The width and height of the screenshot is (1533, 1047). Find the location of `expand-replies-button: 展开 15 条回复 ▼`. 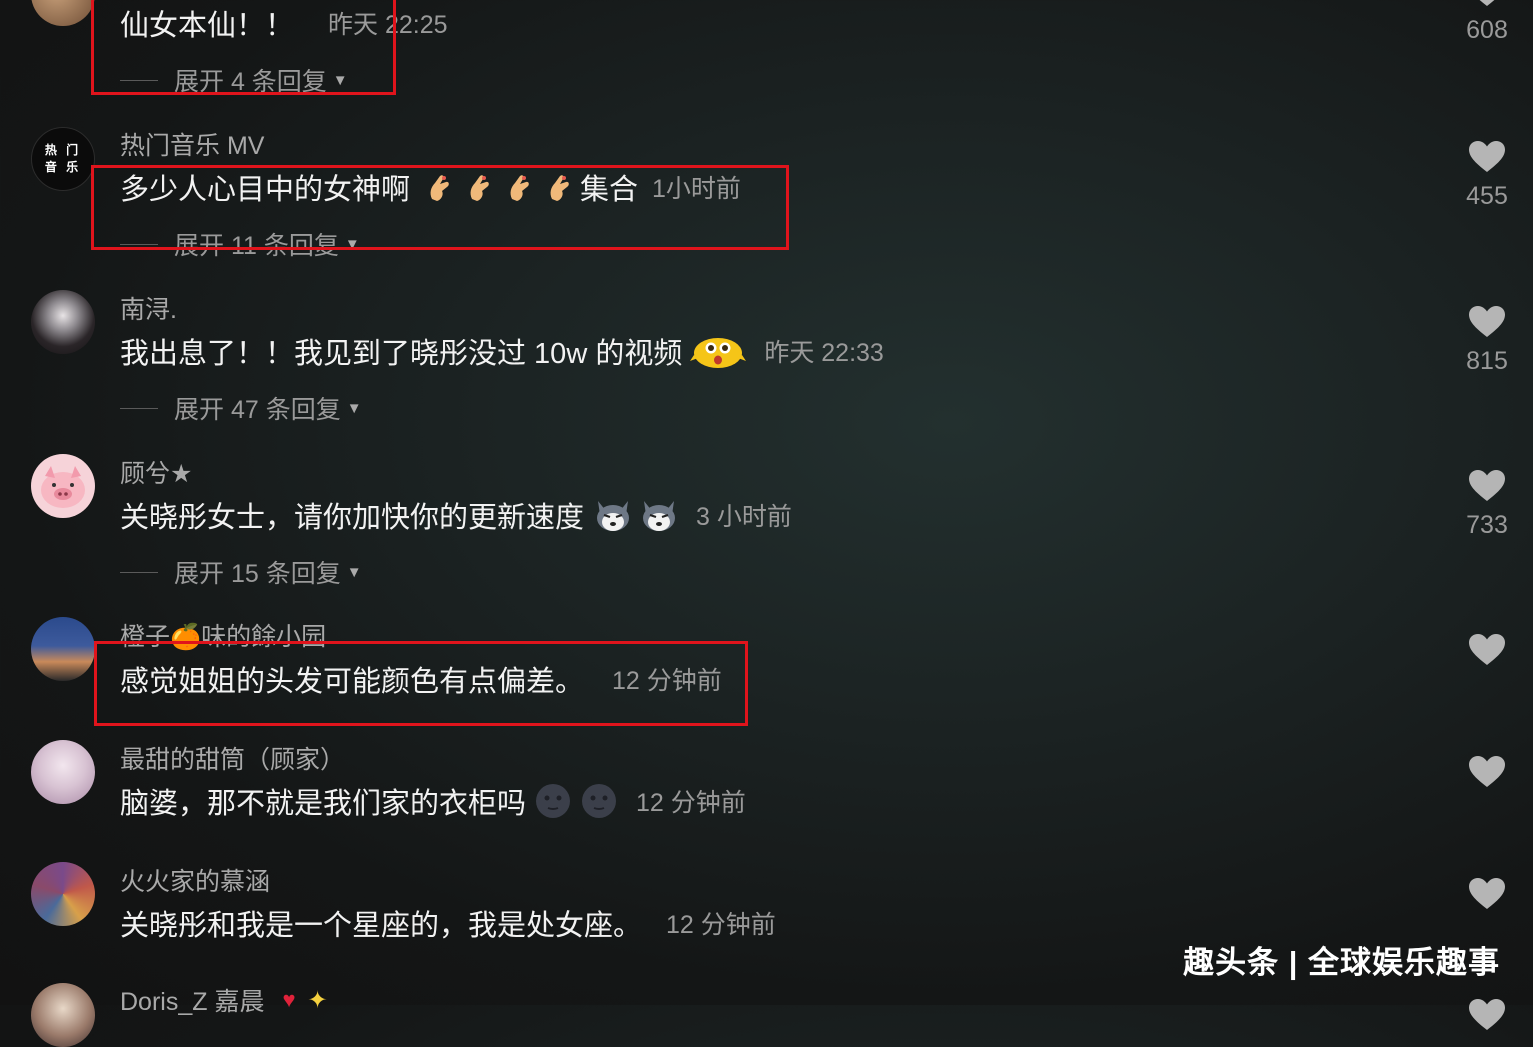

expand-replies-button: 展开 15 条回复 ▼ is located at coordinates (241, 572).